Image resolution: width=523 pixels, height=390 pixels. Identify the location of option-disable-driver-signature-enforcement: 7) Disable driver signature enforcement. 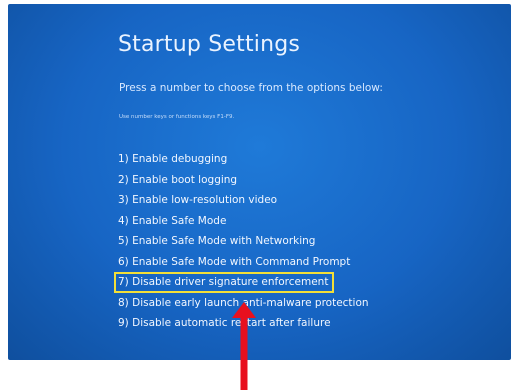
(224, 282).